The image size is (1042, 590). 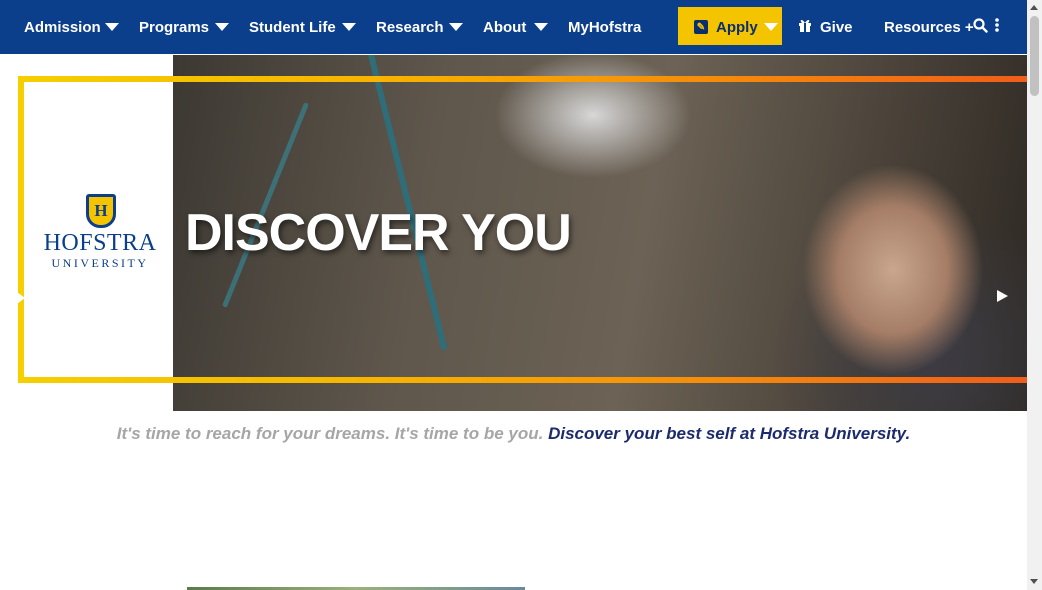 What do you see at coordinates (100, 263) in the screenshot?
I see `logo-subtitle: UNIVERSITY` at bounding box center [100, 263].